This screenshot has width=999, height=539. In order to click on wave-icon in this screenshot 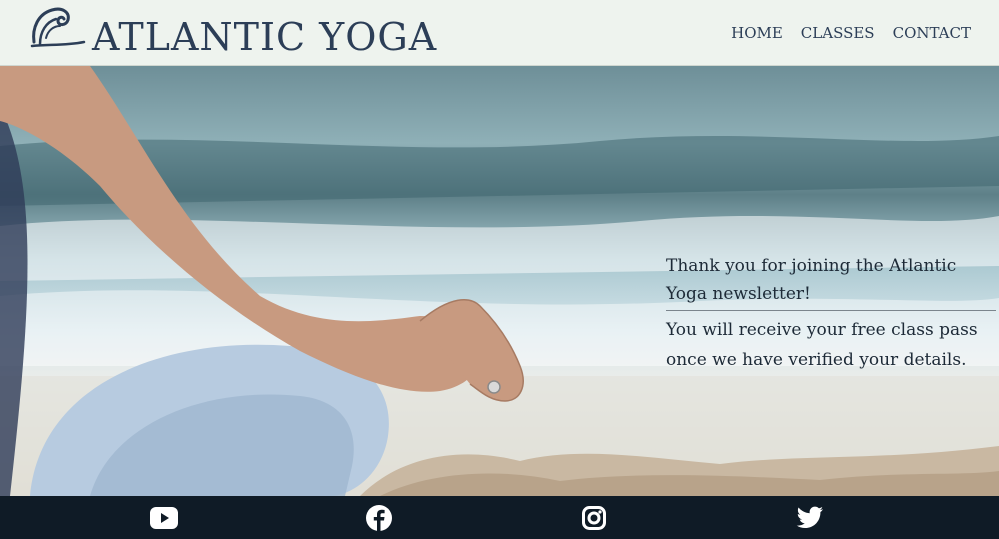, I will do `click(57, 27)`.